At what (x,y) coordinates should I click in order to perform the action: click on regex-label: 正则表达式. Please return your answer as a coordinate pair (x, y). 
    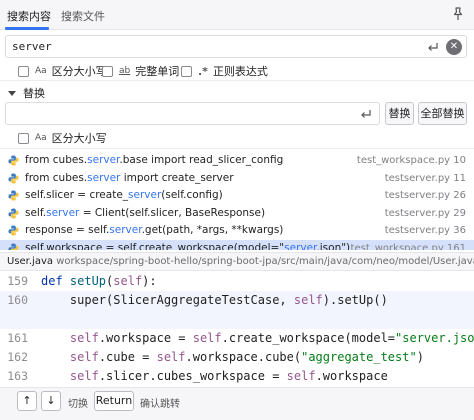
    Looking at the image, I should click on (240, 71).